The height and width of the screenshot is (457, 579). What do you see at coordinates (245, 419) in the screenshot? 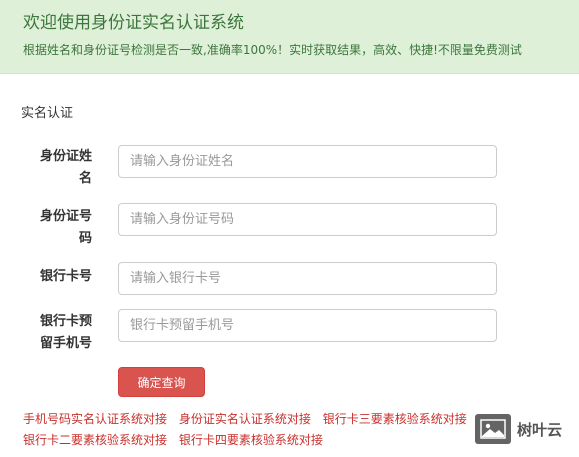
I see `link-id-verification: 身份证实名认证系统对接` at bounding box center [245, 419].